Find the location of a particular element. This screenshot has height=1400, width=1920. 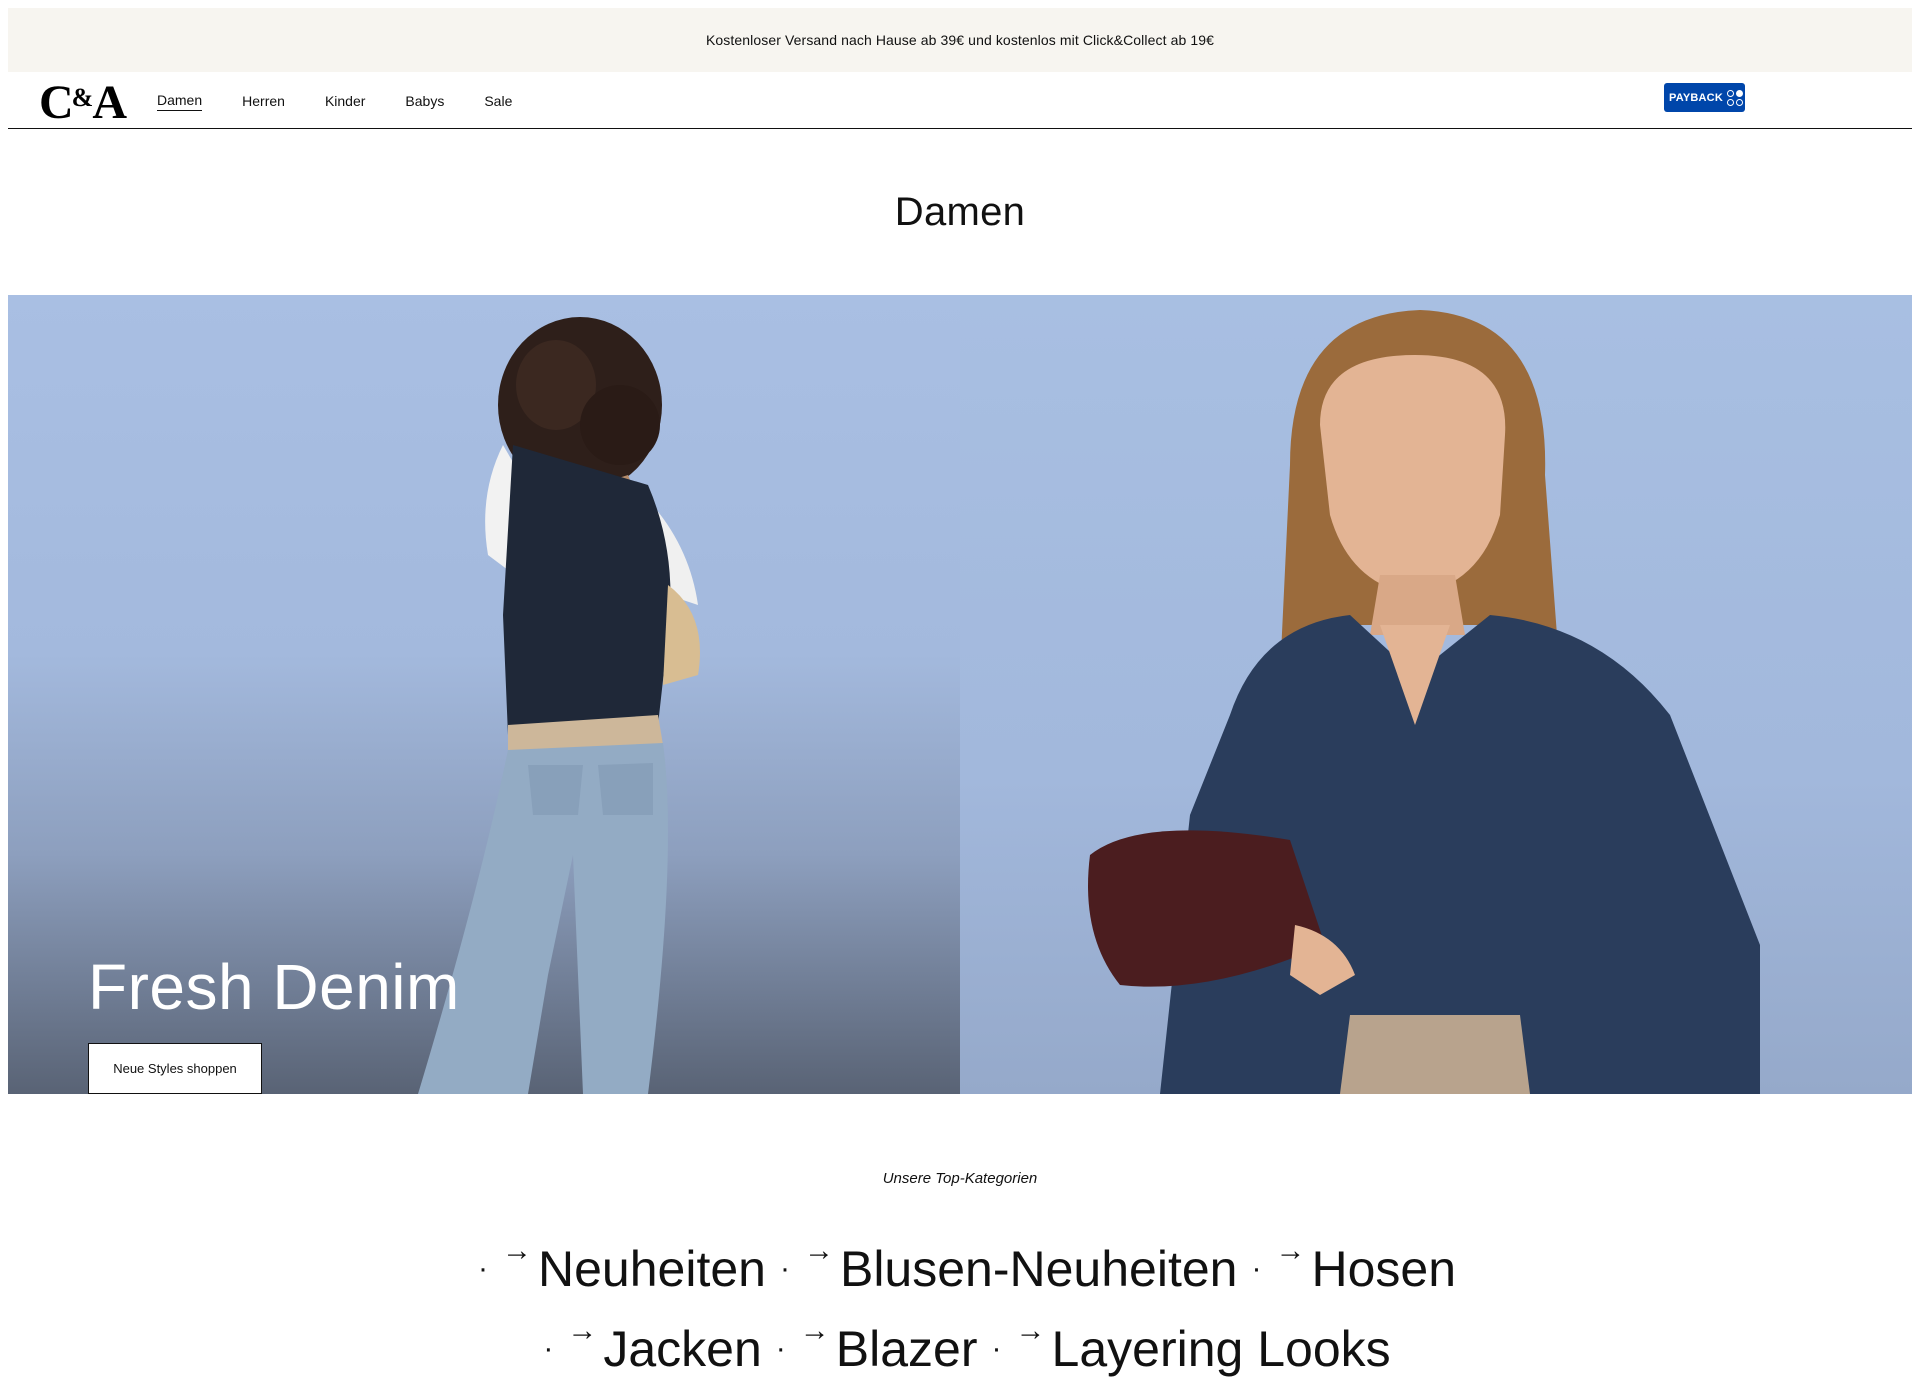

category-link-jacken: → Jacken is located at coordinates (664, 1346).